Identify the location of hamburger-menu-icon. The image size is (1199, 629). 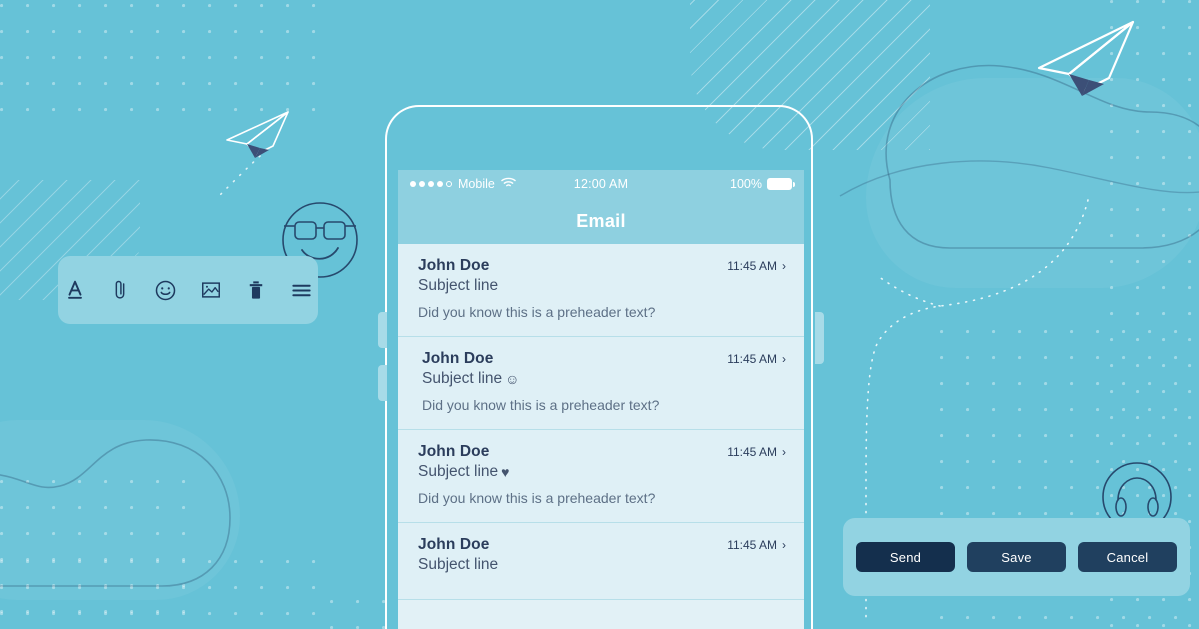
(301, 290).